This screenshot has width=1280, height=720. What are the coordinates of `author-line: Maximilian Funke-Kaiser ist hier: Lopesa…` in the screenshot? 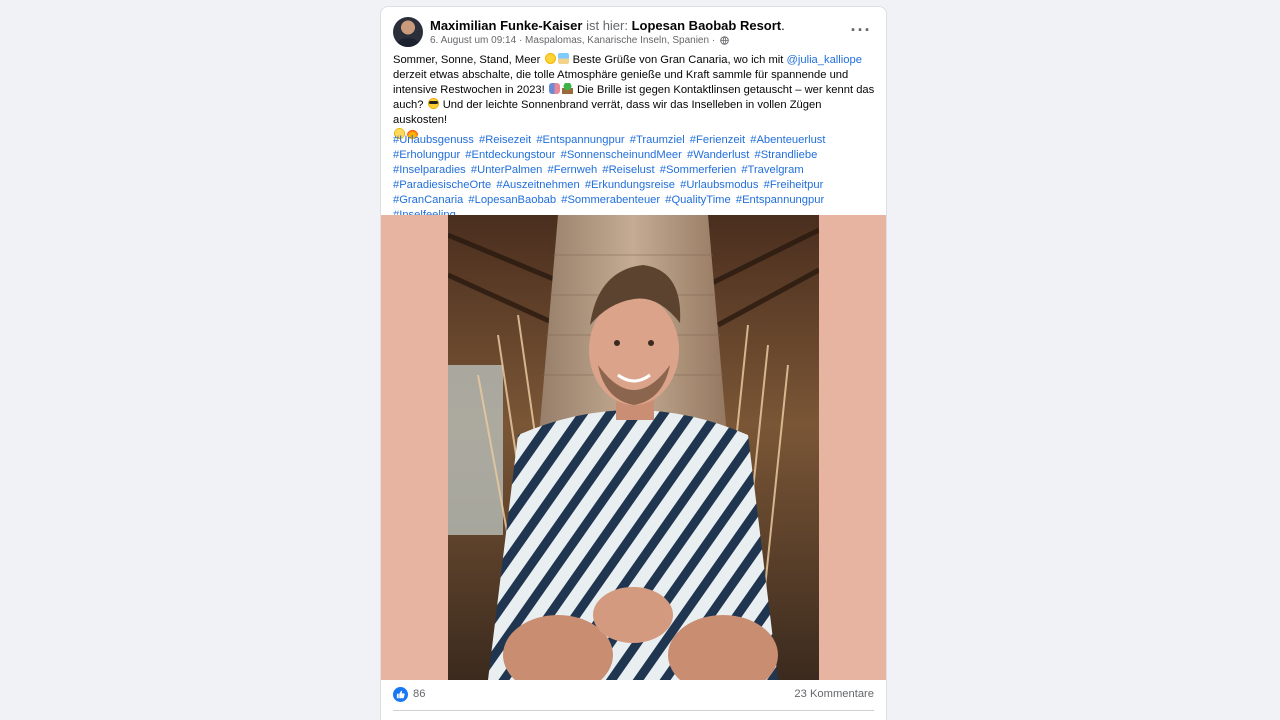 It's located at (607, 25).